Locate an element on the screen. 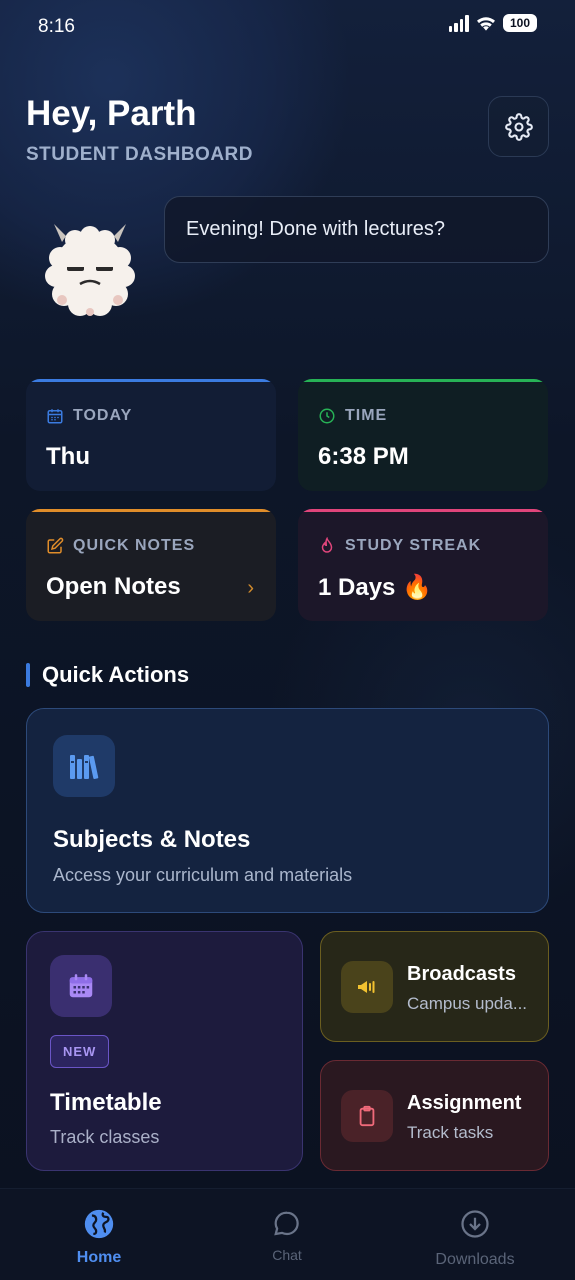 This screenshot has height=1280, width=575. notes-value: Open Notes is located at coordinates (113, 586).